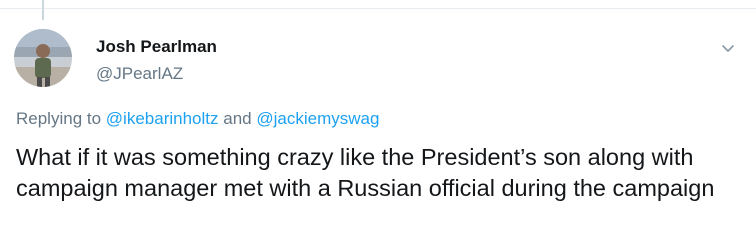 This screenshot has height=244, width=756. I want to click on replying-to-label: Replying to, so click(59, 118).